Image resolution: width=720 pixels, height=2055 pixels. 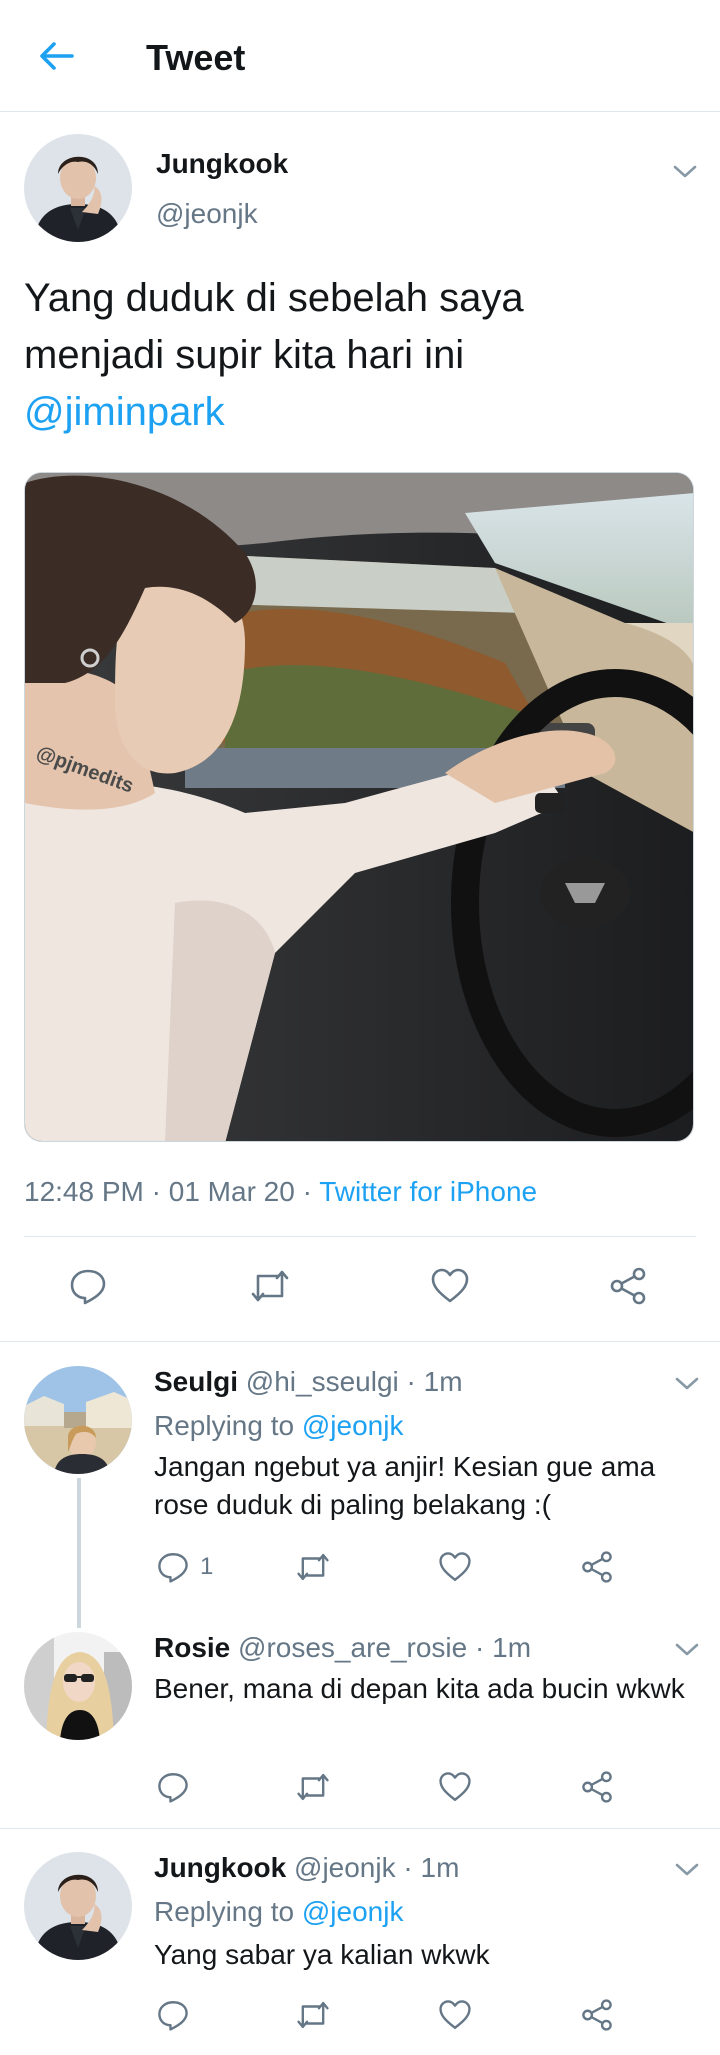 I want to click on arrow-left-icon, so click(x=57, y=56).